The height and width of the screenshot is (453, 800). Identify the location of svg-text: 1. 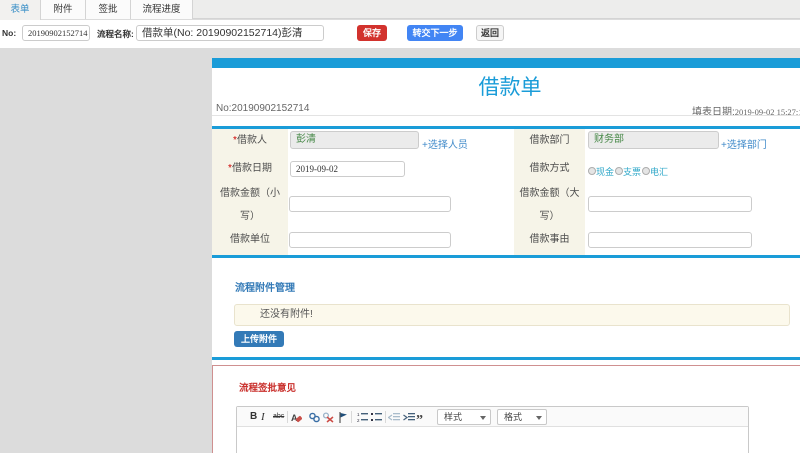
(358, 414).